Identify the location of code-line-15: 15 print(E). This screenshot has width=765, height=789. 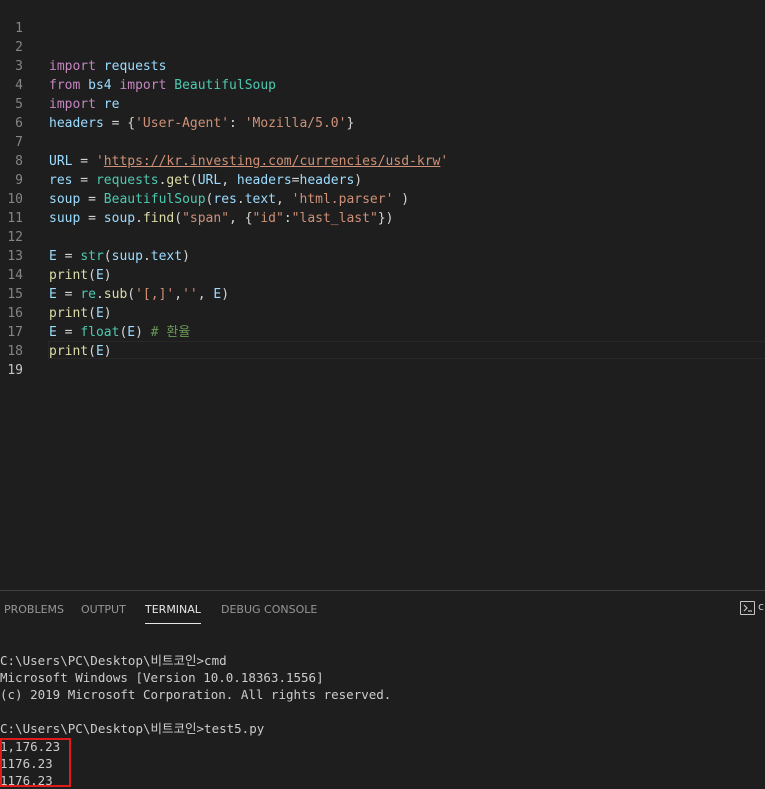
(382, 293).